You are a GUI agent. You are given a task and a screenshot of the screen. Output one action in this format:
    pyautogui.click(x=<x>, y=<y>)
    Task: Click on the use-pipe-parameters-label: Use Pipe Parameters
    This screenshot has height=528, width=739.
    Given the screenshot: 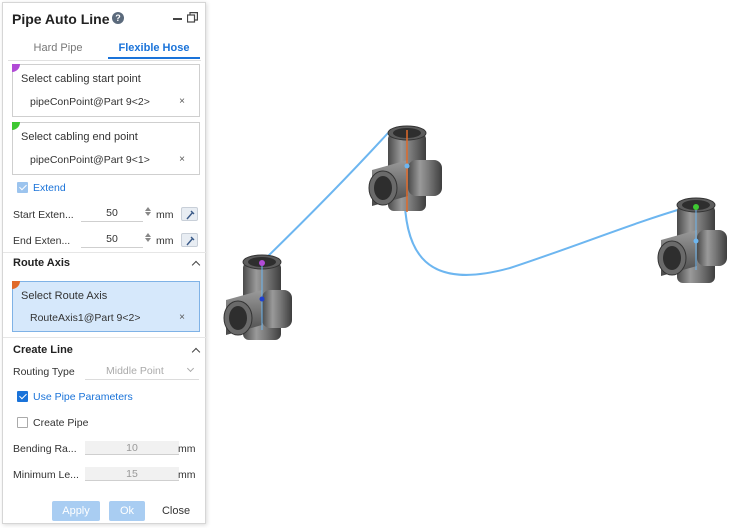 What is the action you would take?
    pyautogui.click(x=83, y=397)
    